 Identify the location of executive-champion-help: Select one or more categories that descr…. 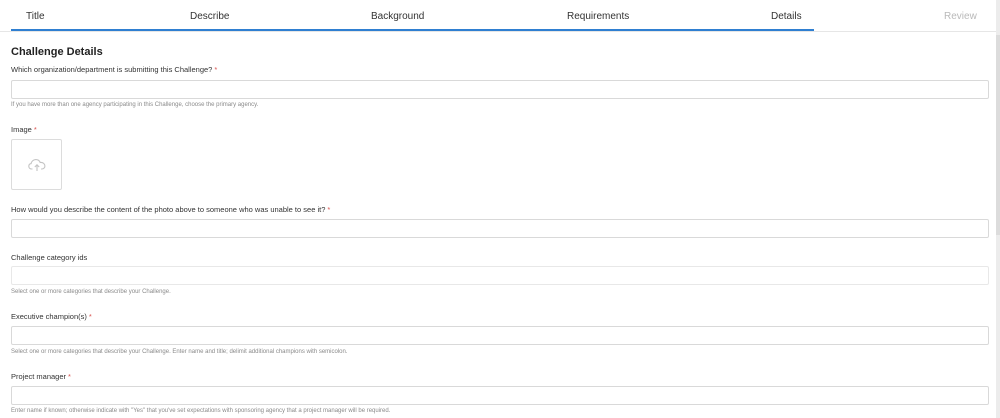
(179, 352).